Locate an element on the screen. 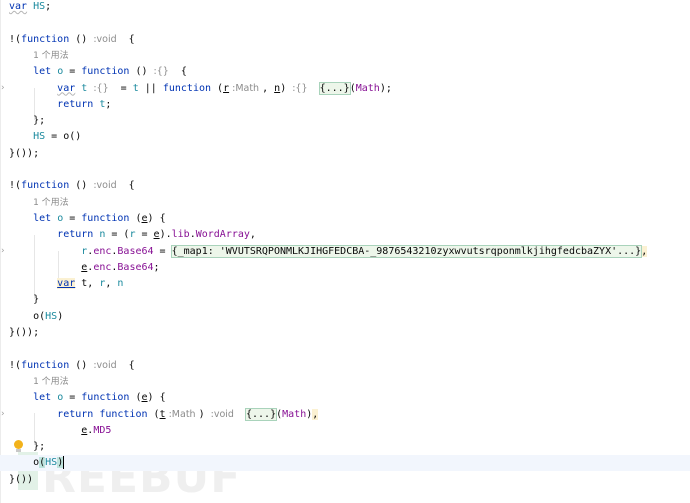 The height and width of the screenshot is (503, 690). code-line: } is located at coordinates (24, 300).